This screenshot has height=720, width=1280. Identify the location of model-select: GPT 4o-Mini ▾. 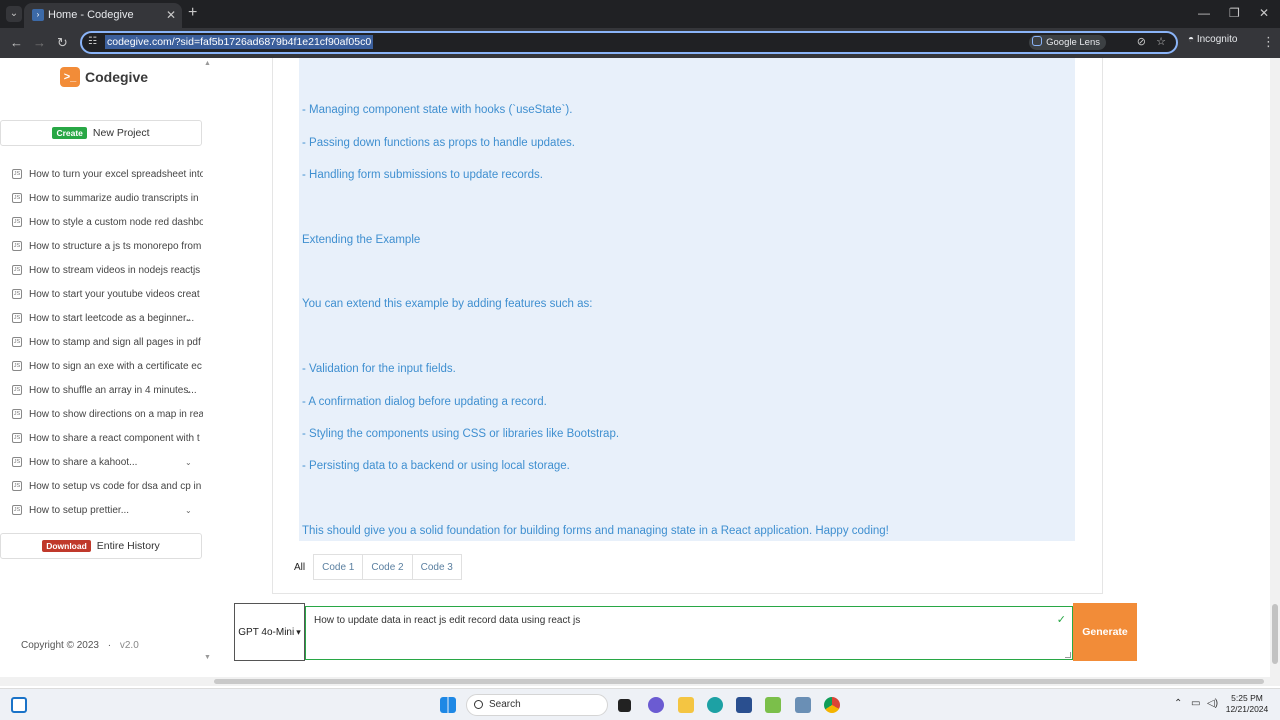
(269, 632).